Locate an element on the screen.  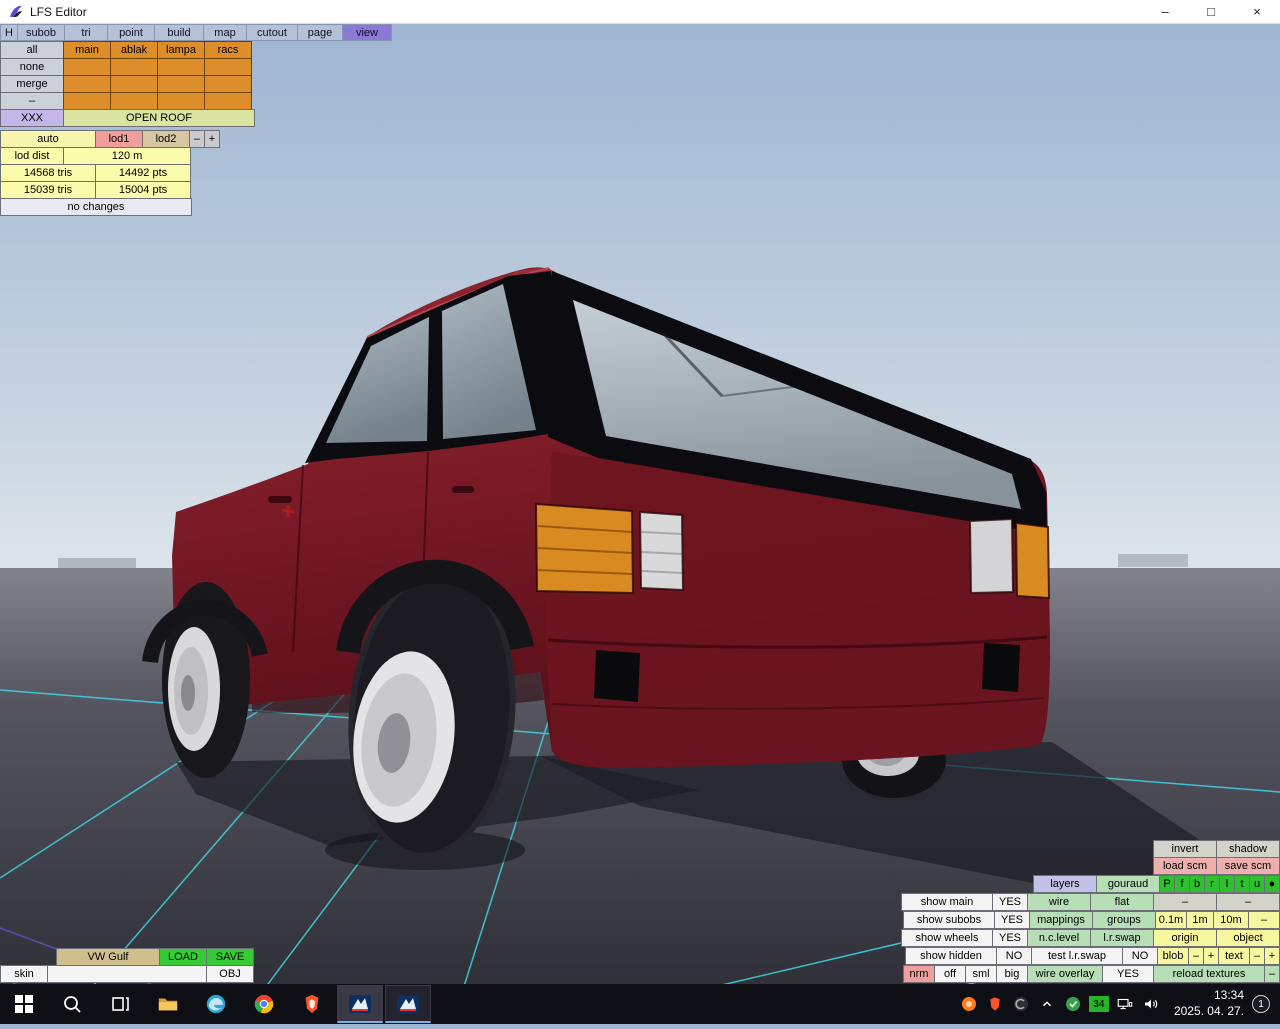
select-all-button: all is located at coordinates (32, 50).